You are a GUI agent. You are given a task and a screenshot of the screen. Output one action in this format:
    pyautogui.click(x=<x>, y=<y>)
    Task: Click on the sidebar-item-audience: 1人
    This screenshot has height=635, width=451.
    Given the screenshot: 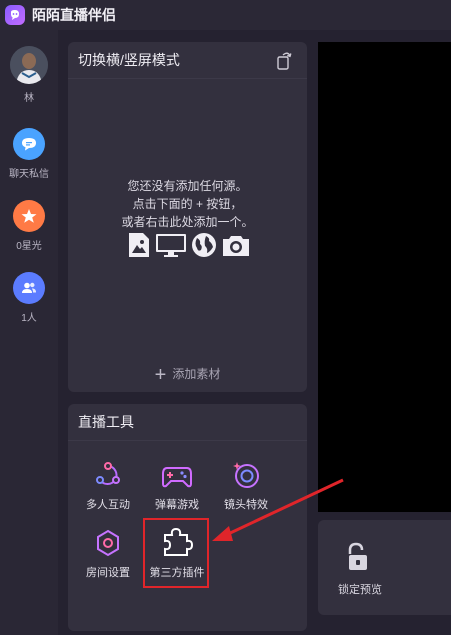 What is the action you would take?
    pyautogui.click(x=29, y=298)
    